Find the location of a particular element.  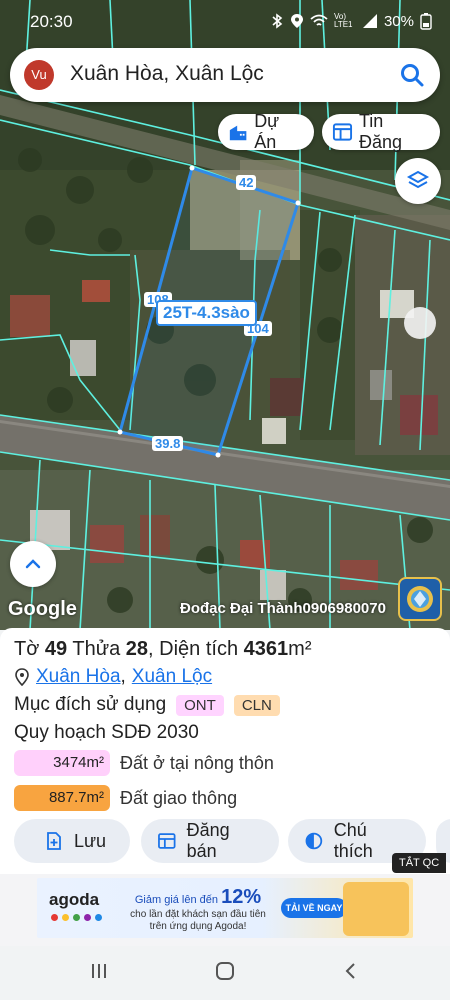

sheet-label: Tờ is located at coordinates (27, 649).